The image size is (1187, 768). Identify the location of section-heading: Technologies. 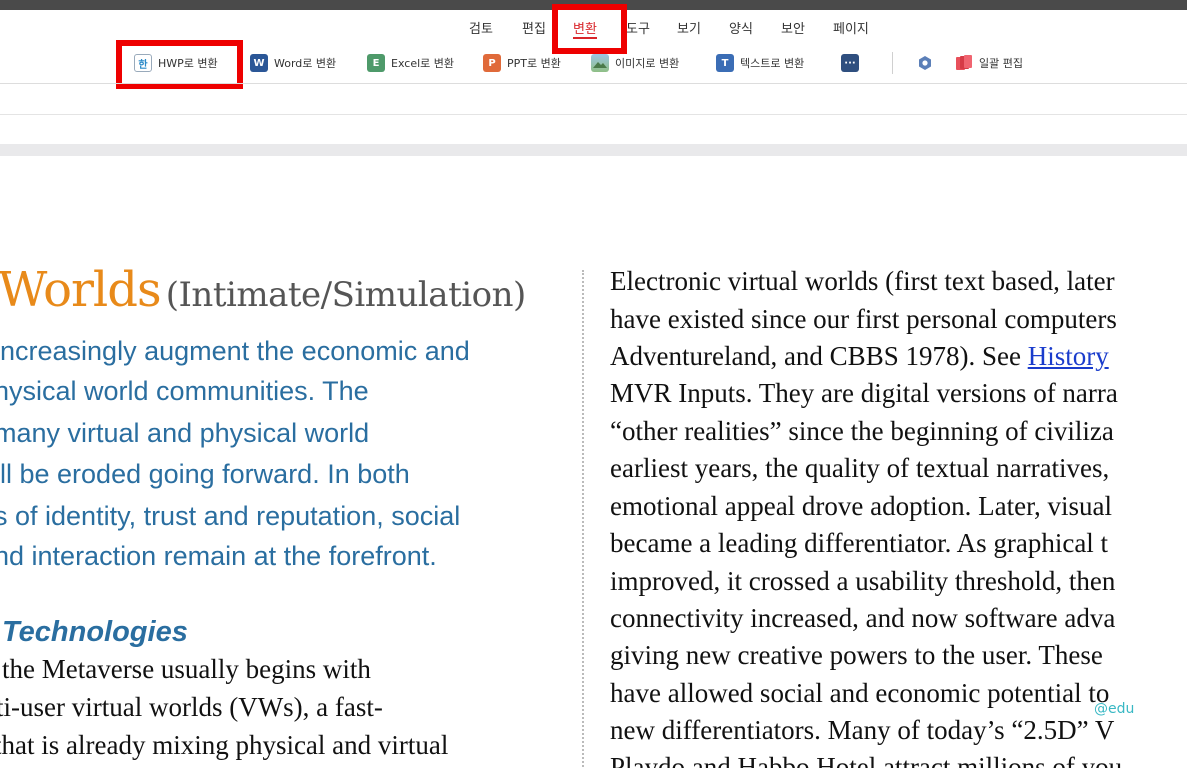
(95, 632).